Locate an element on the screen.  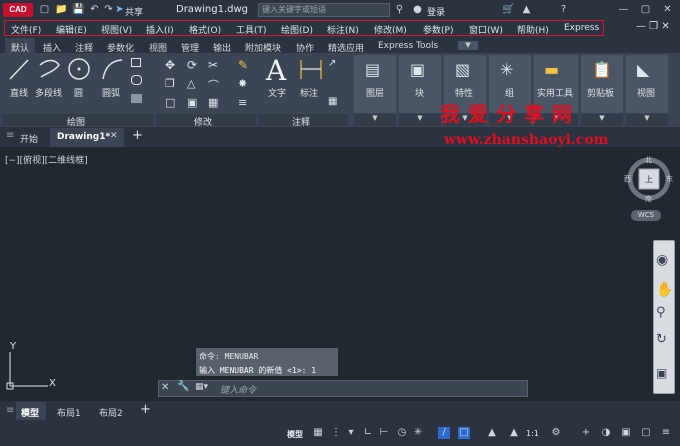
rectangle-icon is located at coordinates (136, 62).